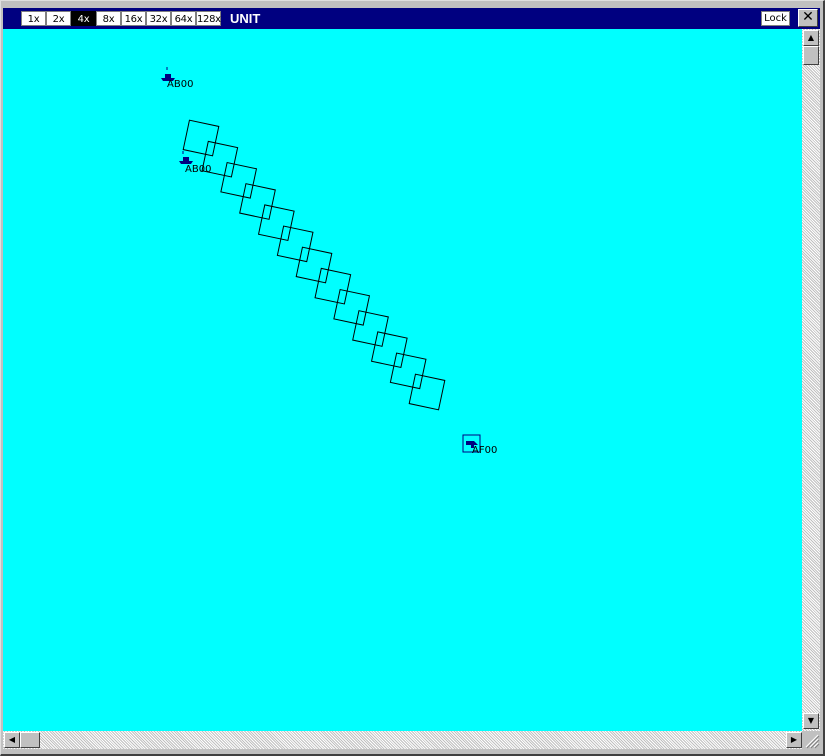 This screenshot has width=825, height=756. I want to click on close-icon: ✕, so click(808, 17).